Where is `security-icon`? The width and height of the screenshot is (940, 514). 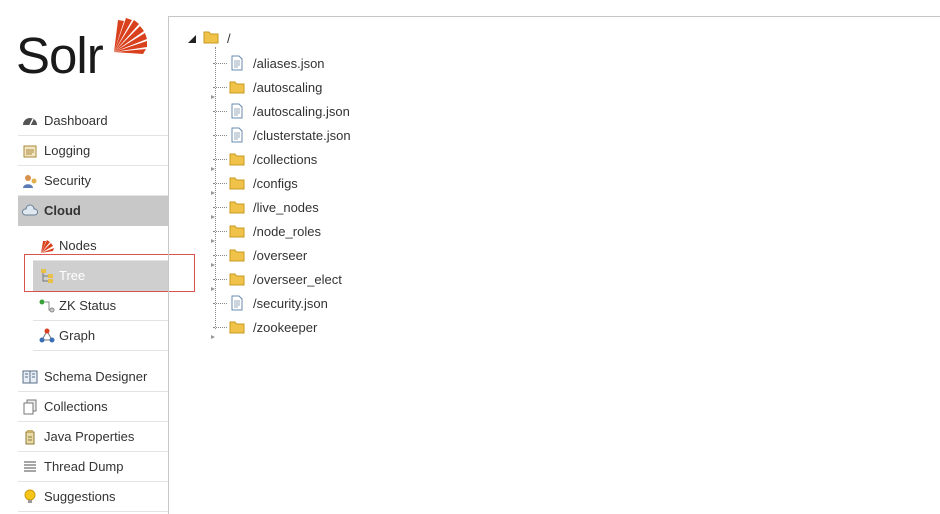
security-icon is located at coordinates (30, 181).